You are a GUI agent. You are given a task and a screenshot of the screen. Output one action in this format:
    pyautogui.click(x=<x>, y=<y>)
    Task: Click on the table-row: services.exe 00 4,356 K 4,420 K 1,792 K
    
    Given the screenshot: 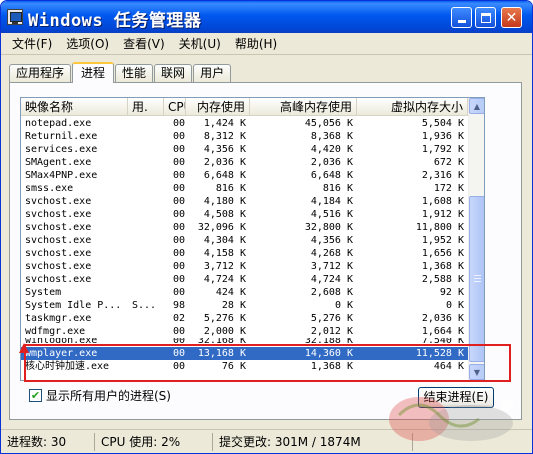 What is the action you would take?
    pyautogui.click(x=244, y=149)
    